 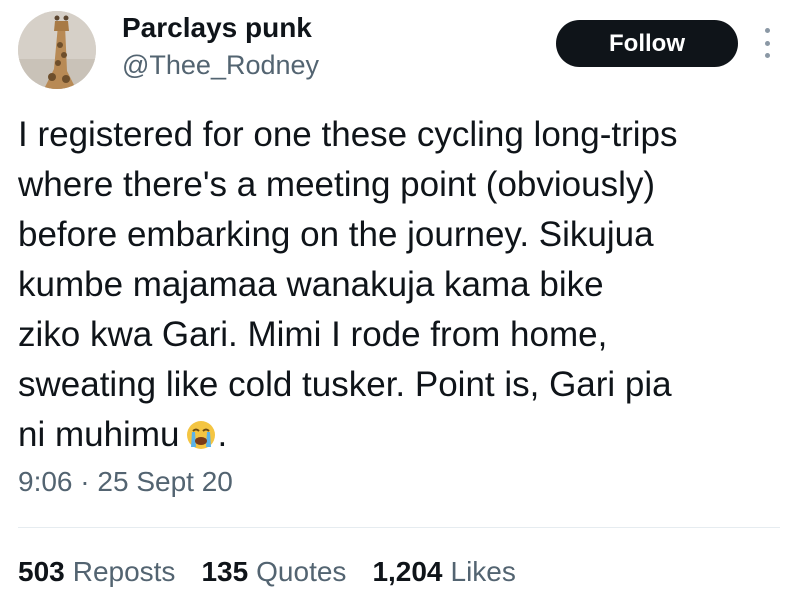 I want to click on reposts-count: 503, so click(x=41, y=571).